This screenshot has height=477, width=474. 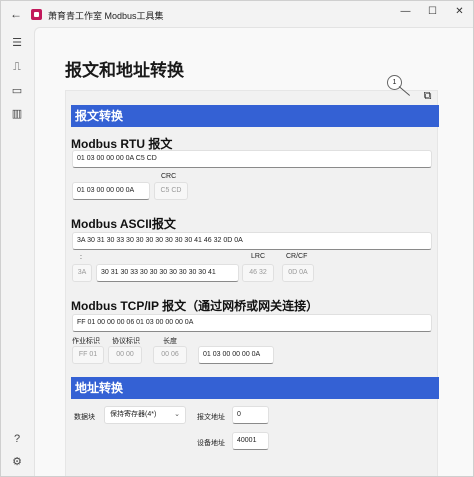 I want to click on data-block-value: 保持寄存器(4*), so click(x=133, y=414).